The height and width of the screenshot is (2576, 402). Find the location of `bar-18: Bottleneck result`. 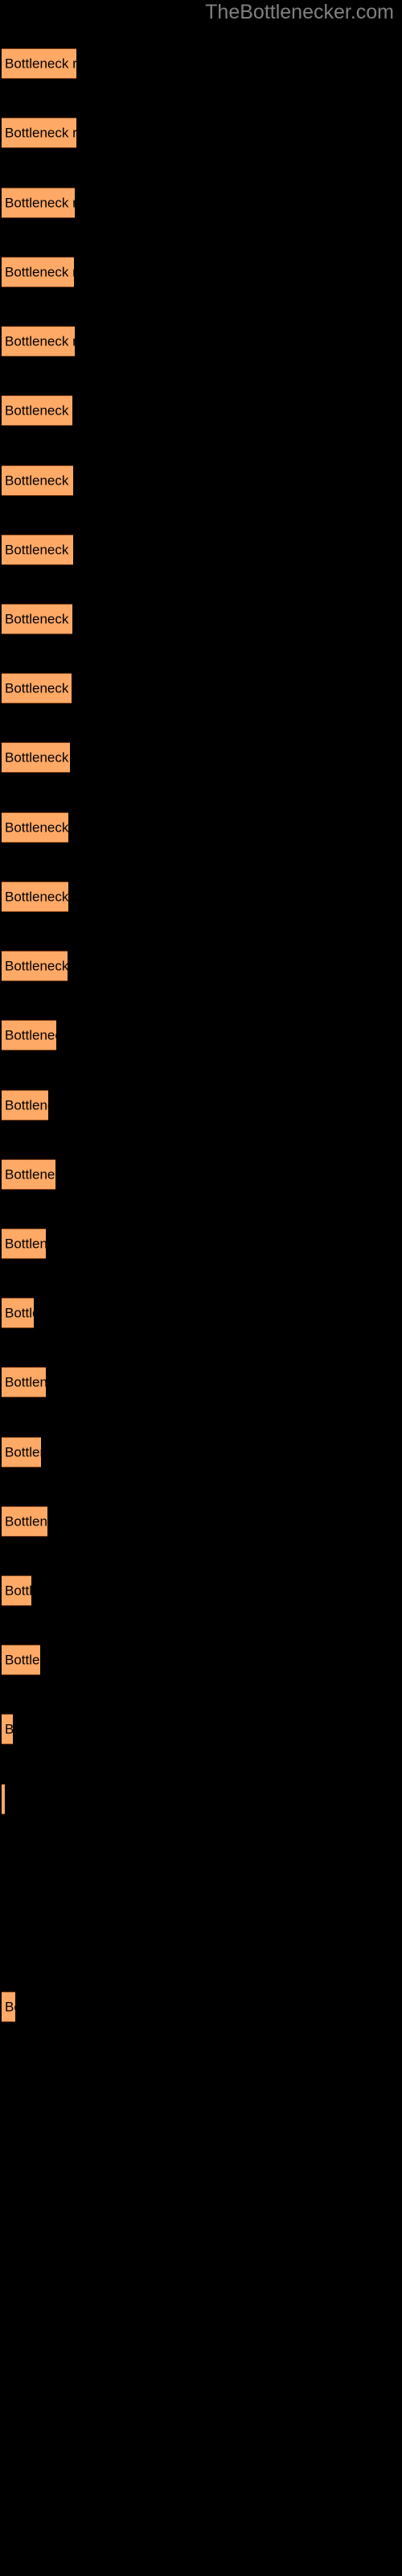

bar-18: Bottleneck result is located at coordinates (24, 1243).